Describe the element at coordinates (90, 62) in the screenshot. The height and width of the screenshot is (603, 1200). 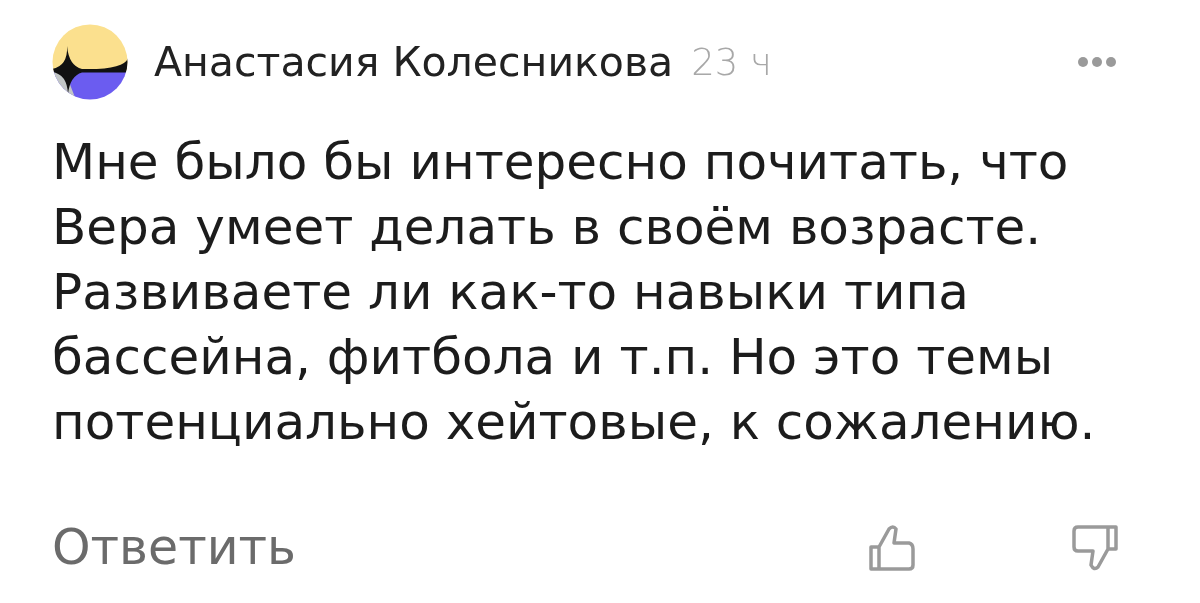
I see `avatar-icon` at that location.